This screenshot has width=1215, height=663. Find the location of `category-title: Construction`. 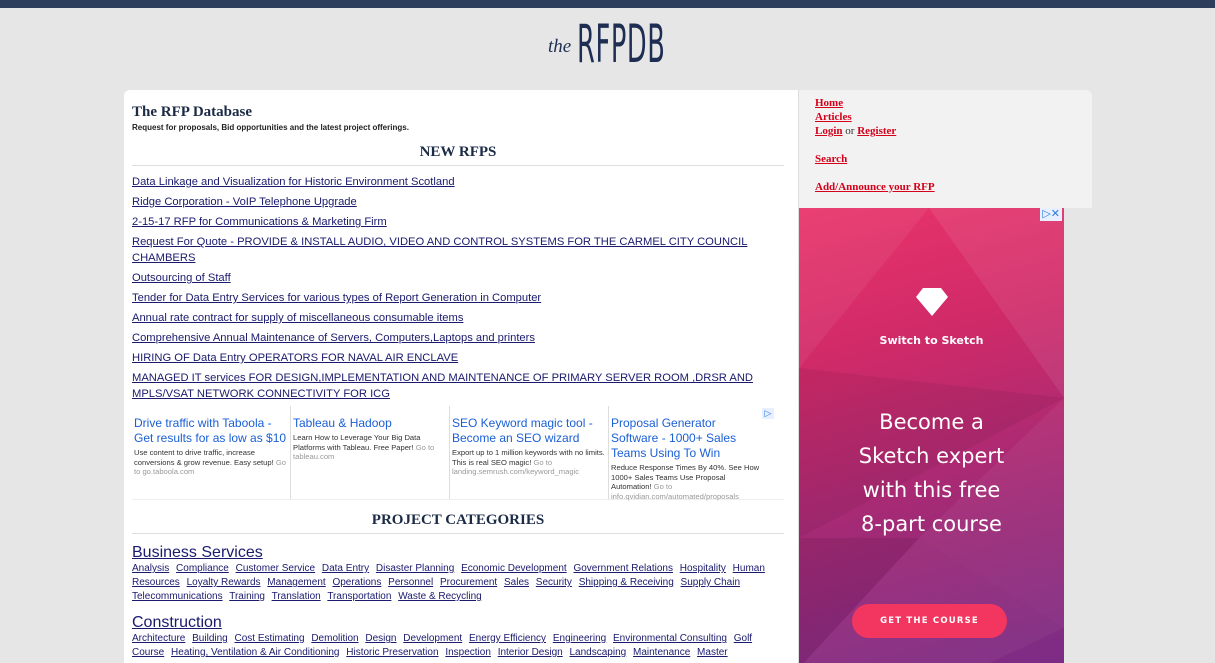

category-title: Construction is located at coordinates (460, 623).